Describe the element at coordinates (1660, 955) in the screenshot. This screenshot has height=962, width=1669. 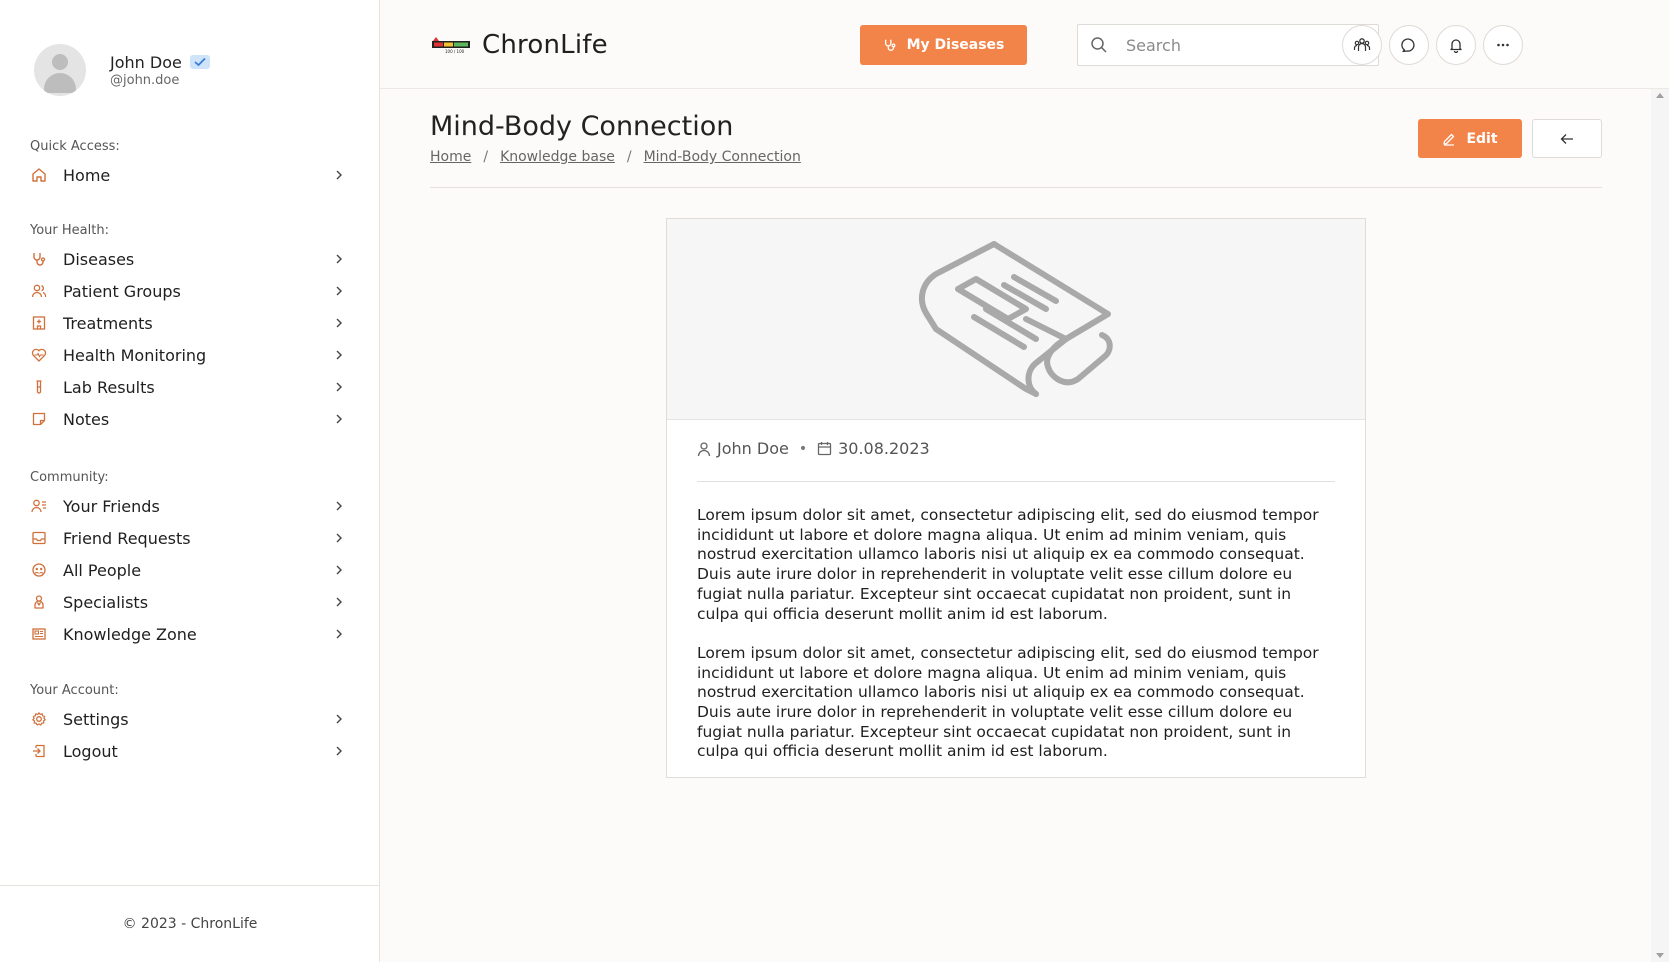
I see `scroll-down-arrow-icon` at that location.